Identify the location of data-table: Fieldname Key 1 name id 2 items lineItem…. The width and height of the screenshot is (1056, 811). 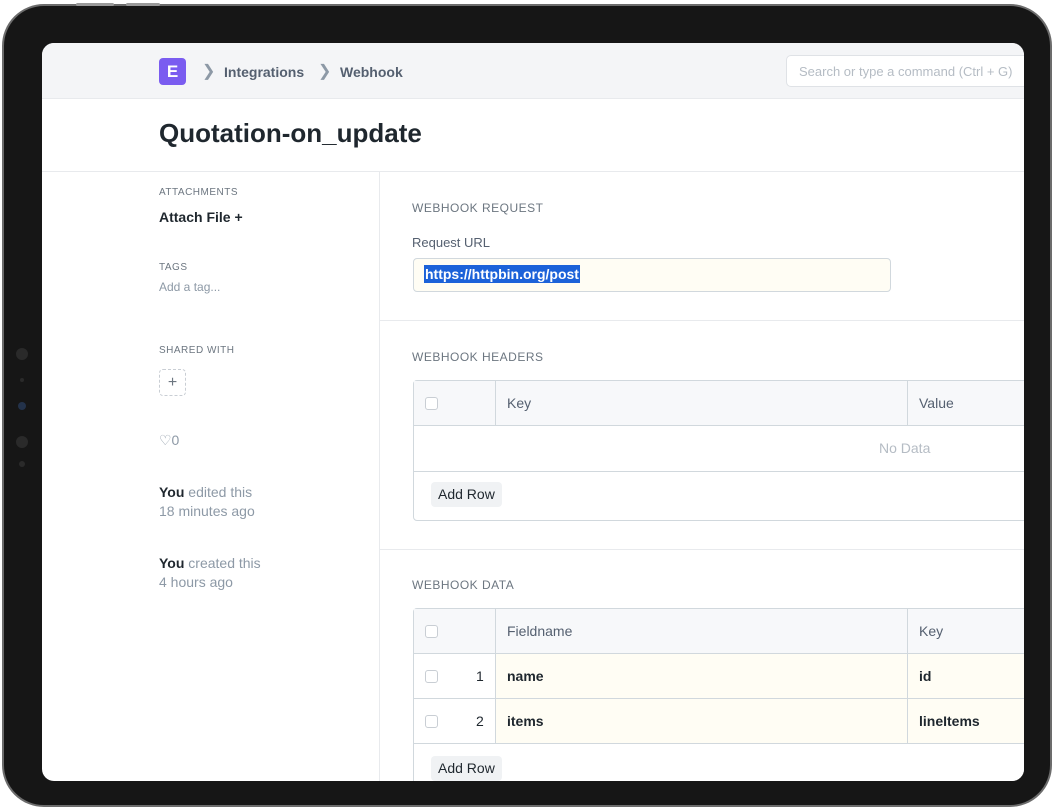
(718, 694).